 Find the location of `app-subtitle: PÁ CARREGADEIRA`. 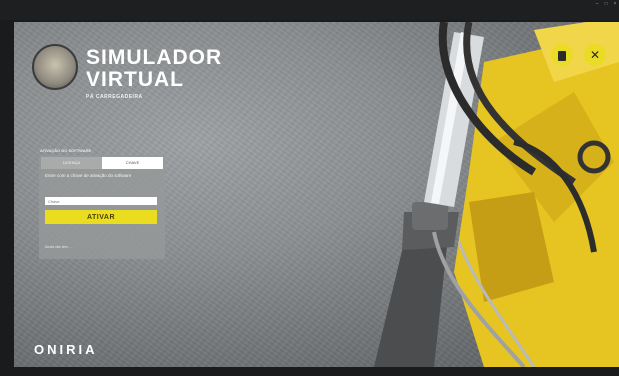

app-subtitle: PÁ CARREGADEIRA is located at coordinates (114, 97).